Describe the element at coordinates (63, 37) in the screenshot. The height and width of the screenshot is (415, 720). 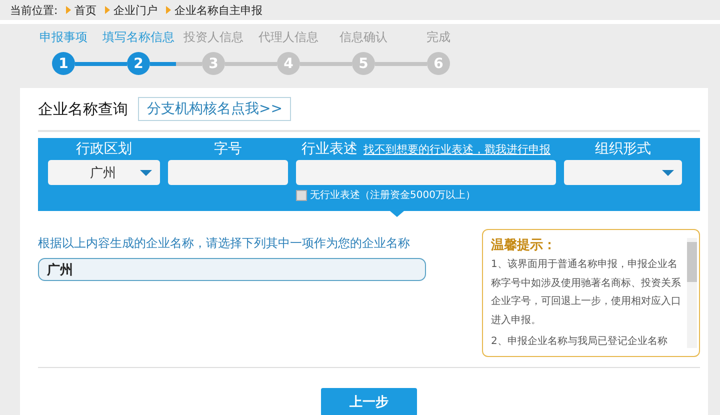
I see `step-label: 申报事项` at that location.